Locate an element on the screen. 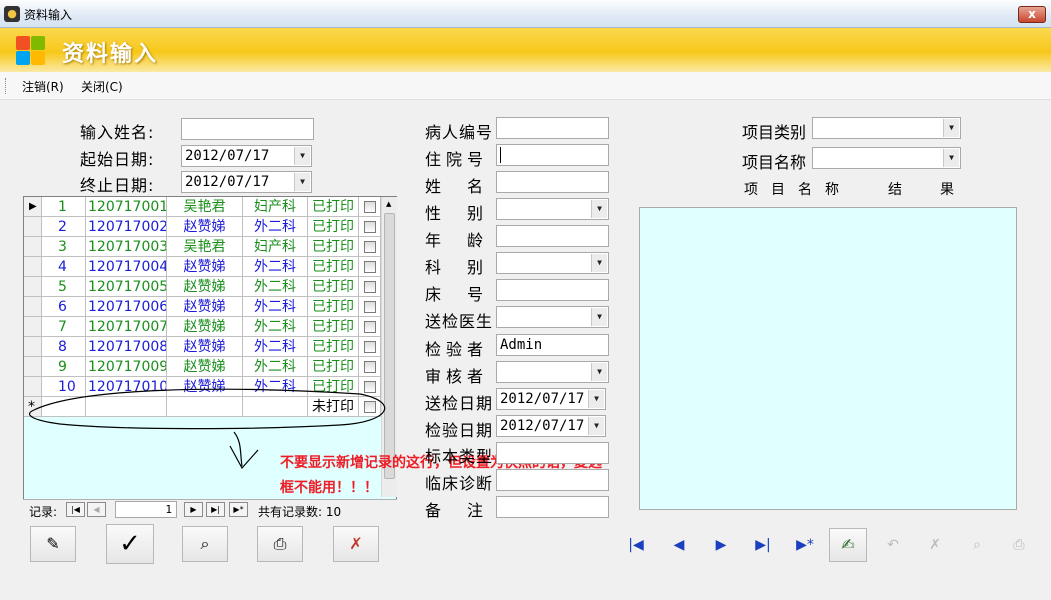  patient-no-field is located at coordinates (552, 128).